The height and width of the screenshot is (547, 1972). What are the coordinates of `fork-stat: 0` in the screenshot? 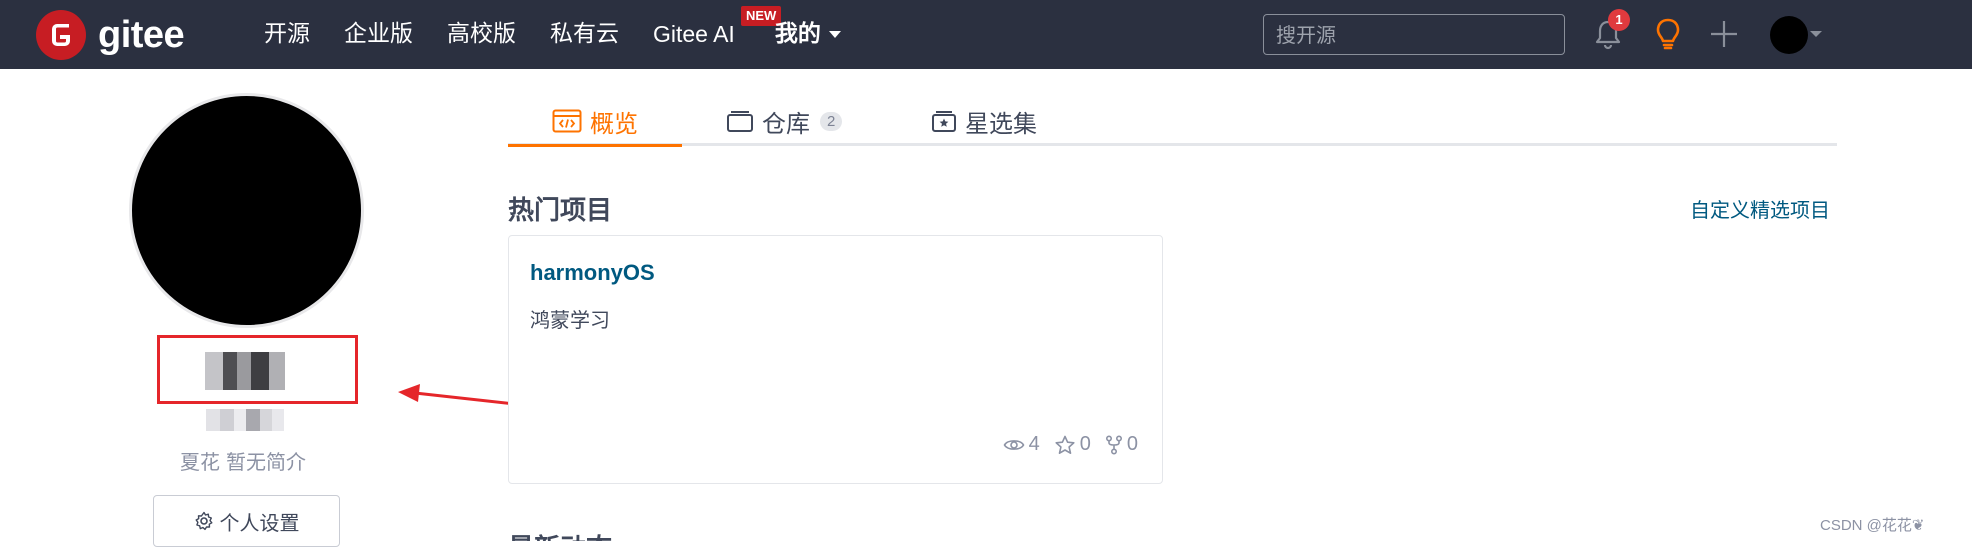 It's located at (1121, 444).